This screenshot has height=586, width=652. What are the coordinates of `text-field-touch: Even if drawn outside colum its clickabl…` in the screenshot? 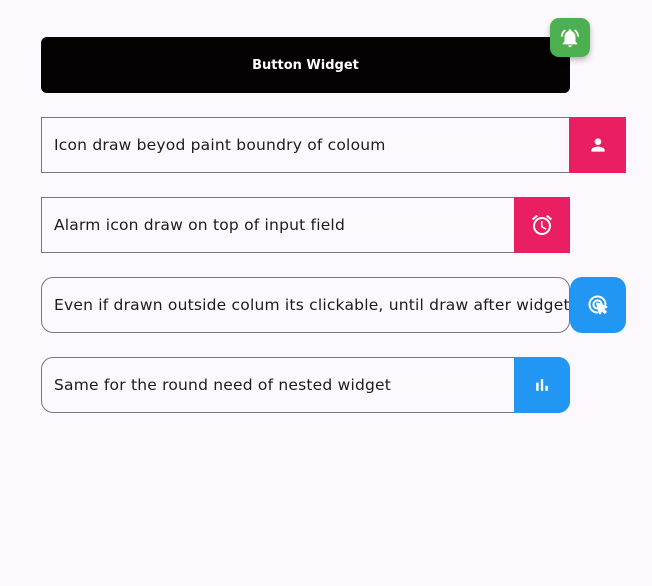 It's located at (305, 305).